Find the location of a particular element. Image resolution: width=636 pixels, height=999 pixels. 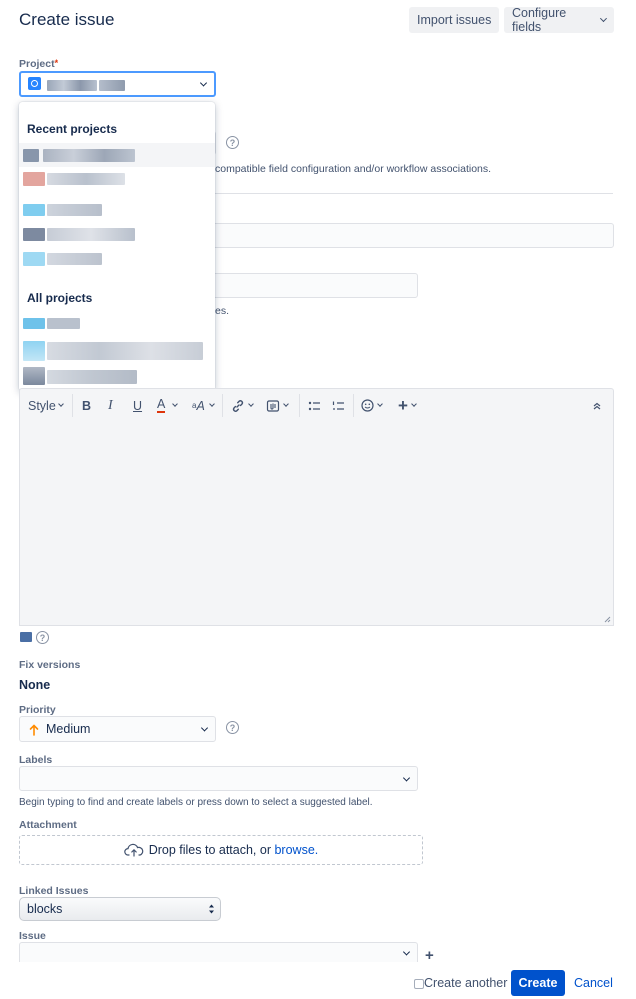

emoji-icon is located at coordinates (367, 405).